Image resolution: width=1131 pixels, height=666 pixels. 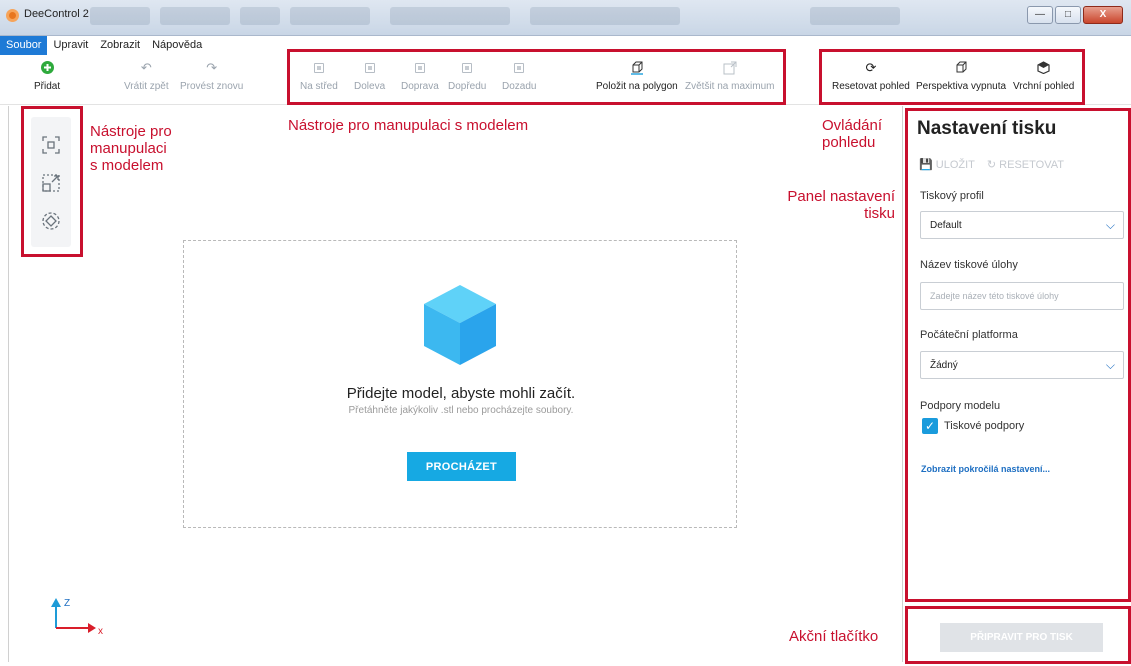 I want to click on axis-x-label: x, so click(x=100, y=631).